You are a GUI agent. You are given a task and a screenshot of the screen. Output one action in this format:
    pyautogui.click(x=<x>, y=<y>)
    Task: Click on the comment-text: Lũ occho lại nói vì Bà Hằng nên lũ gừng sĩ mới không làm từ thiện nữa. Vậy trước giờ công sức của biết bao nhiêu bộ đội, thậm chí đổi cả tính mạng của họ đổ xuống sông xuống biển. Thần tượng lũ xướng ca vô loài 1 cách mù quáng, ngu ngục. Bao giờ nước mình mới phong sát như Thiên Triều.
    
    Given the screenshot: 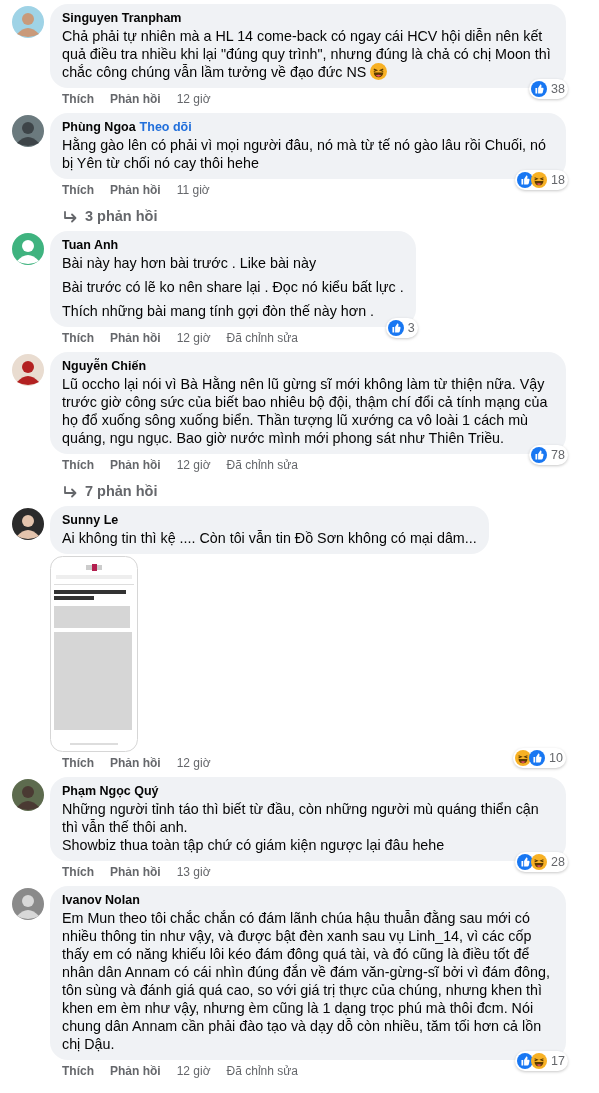 What is the action you would take?
    pyautogui.click(x=305, y=411)
    